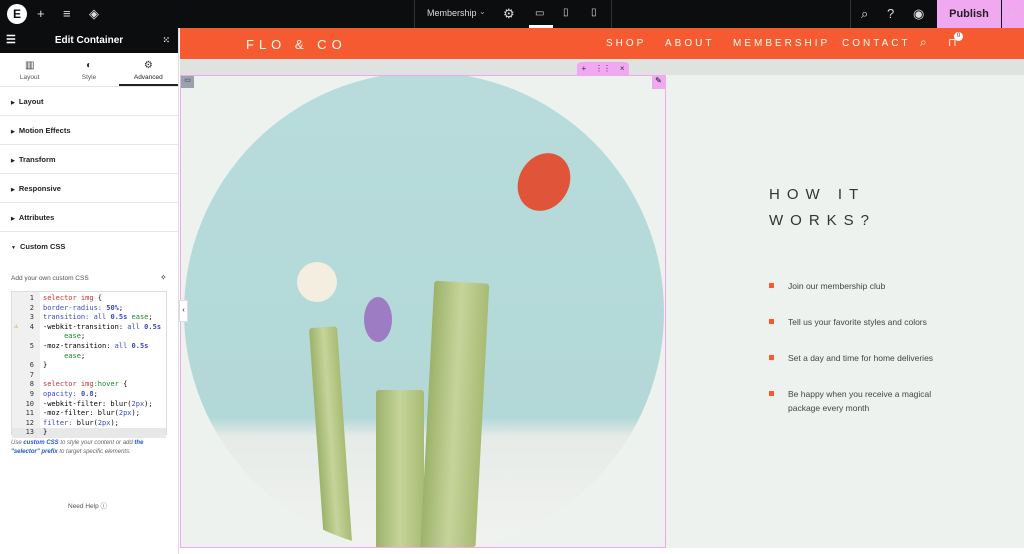 The image size is (1024, 554). I want to click on column-handle-icon: ▭, so click(187, 82).